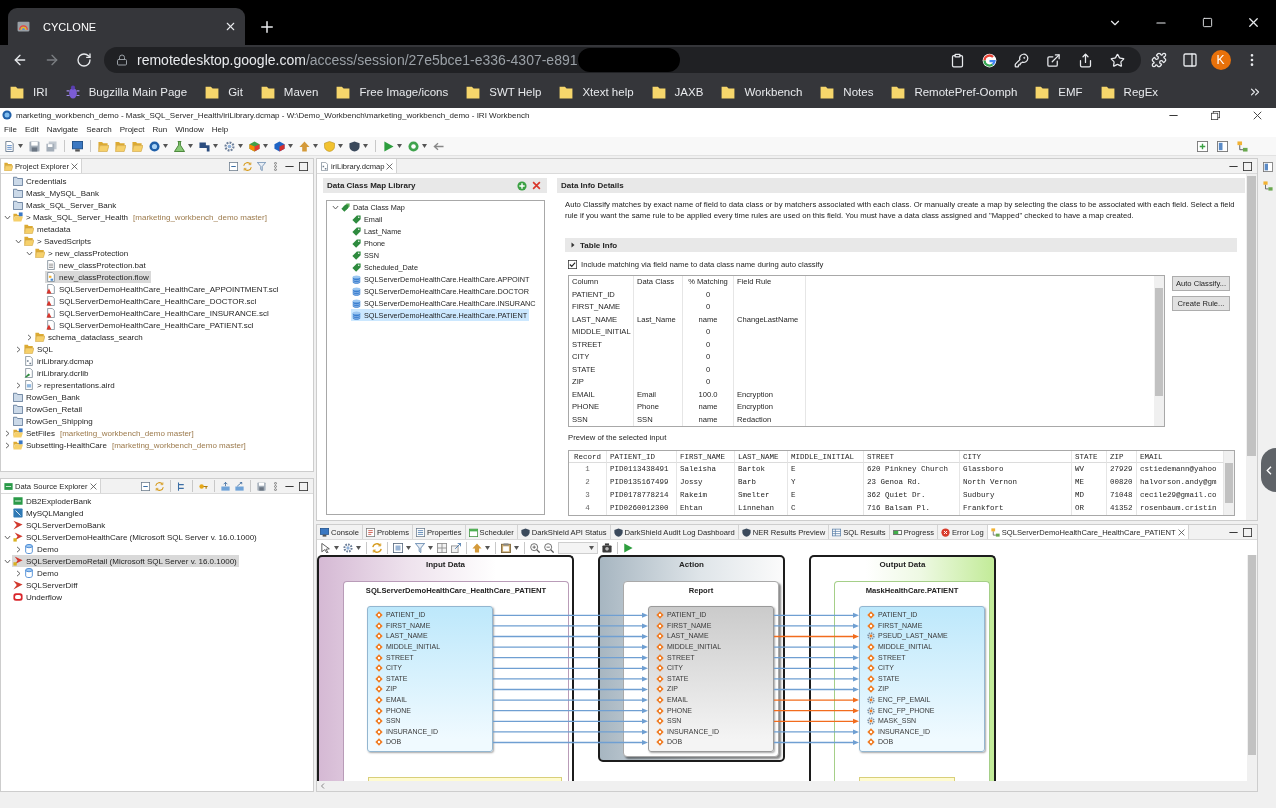 This screenshot has height=808, width=1276. What do you see at coordinates (40, 181) in the screenshot?
I see `tree-item: Credentials` at bounding box center [40, 181].